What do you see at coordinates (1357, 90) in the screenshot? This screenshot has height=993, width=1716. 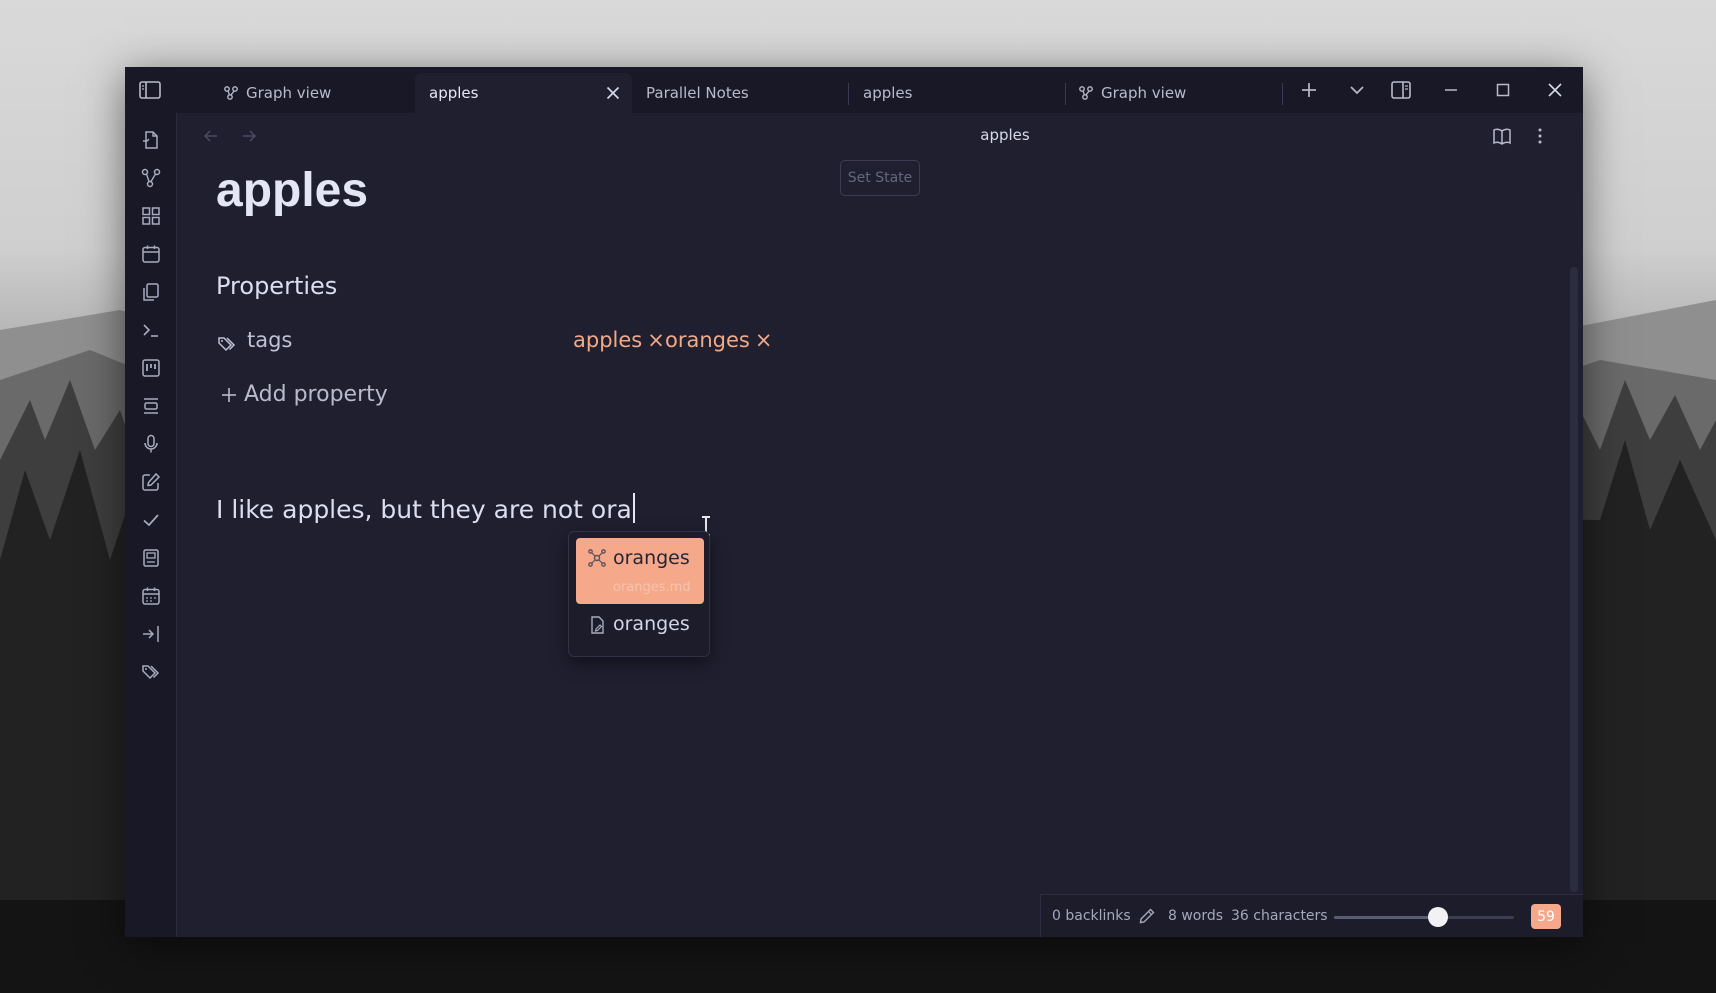 I see `tab-list-chevron-down-icon` at bounding box center [1357, 90].